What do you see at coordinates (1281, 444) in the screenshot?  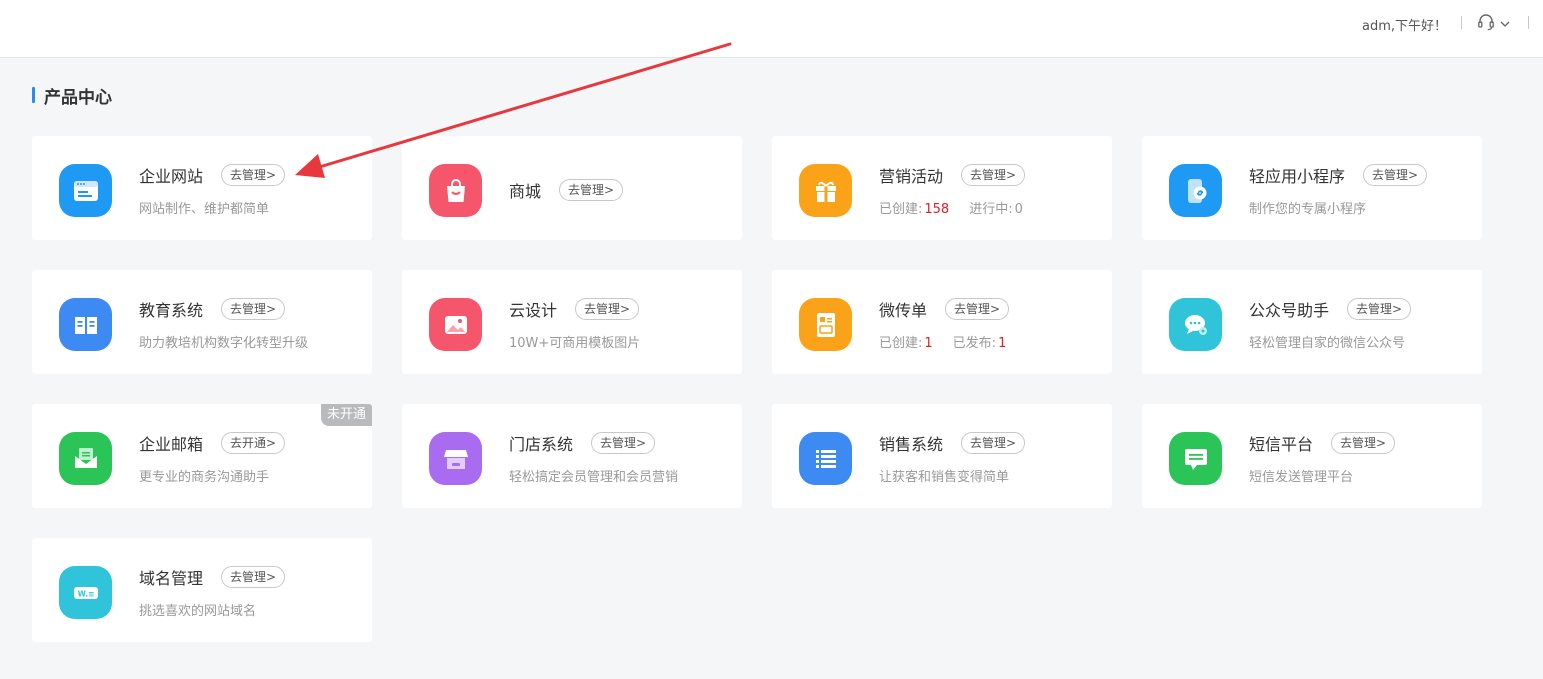 I see `product-name: 短信平台` at bounding box center [1281, 444].